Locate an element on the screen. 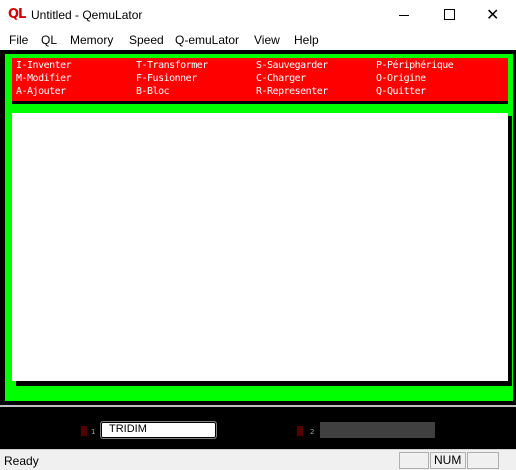 This screenshot has width=516, height=470. drive2-led-icon is located at coordinates (300, 431).